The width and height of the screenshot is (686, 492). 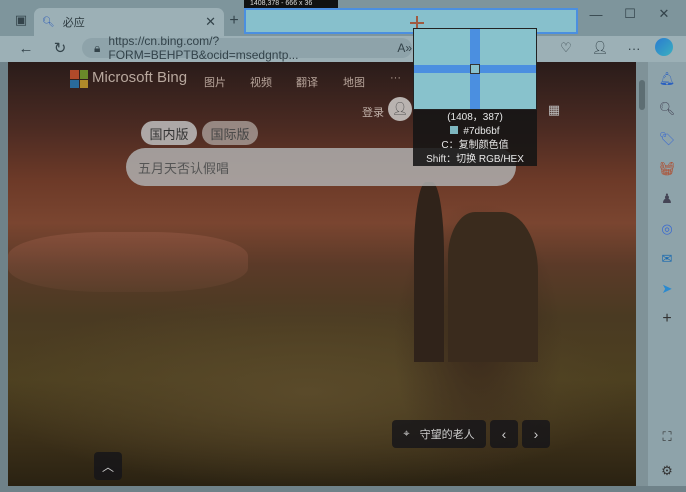 What do you see at coordinates (48, 22) in the screenshot?
I see `search-icon: 🔍︎` at bounding box center [48, 22].